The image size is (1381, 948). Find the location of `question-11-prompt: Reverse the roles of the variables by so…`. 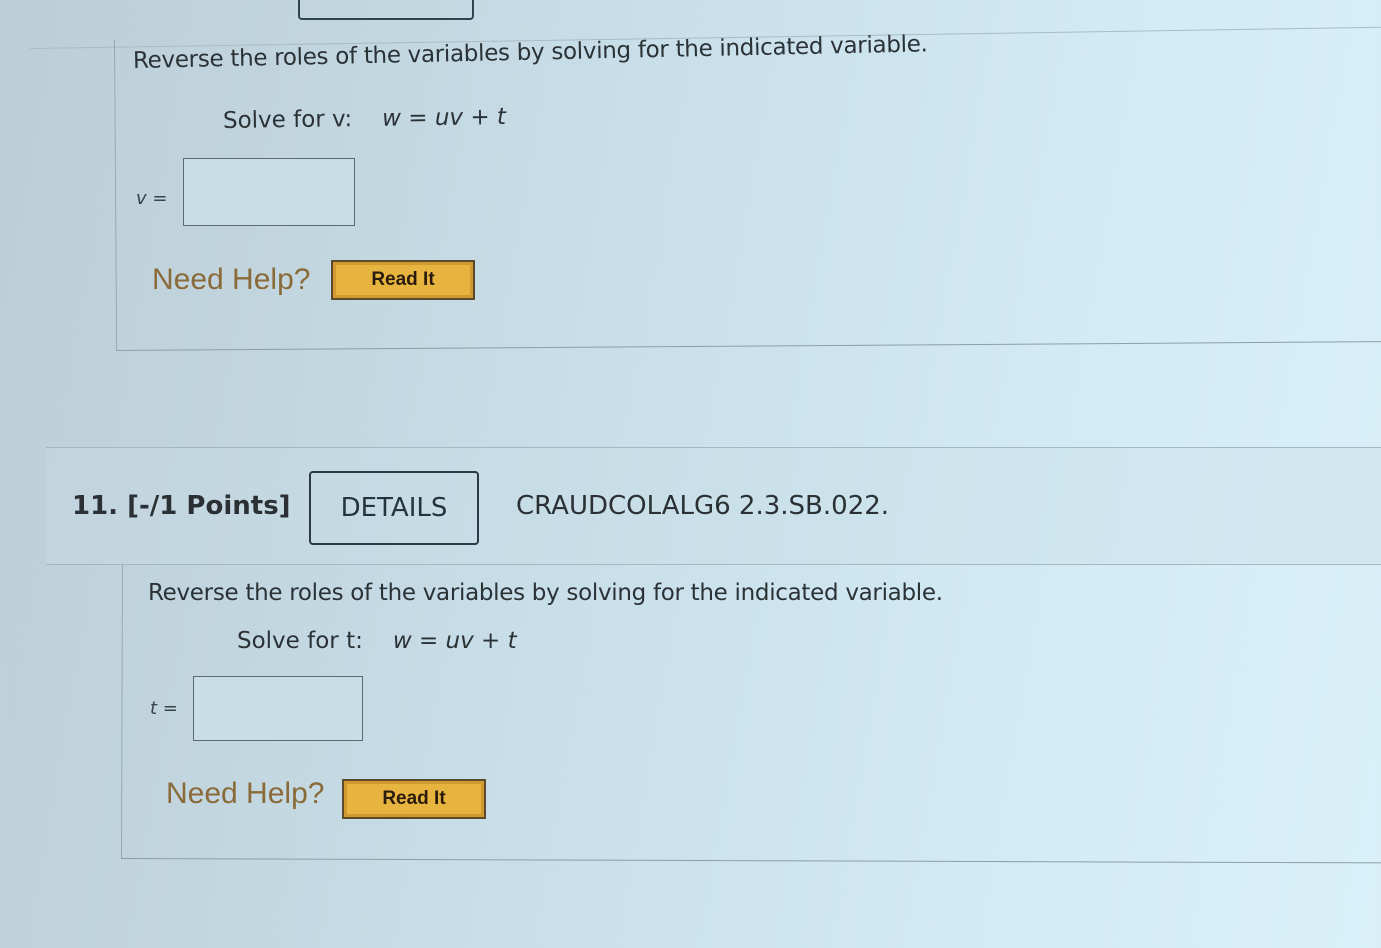

question-11-prompt: Reverse the roles of the variables by so… is located at coordinates (545, 593).